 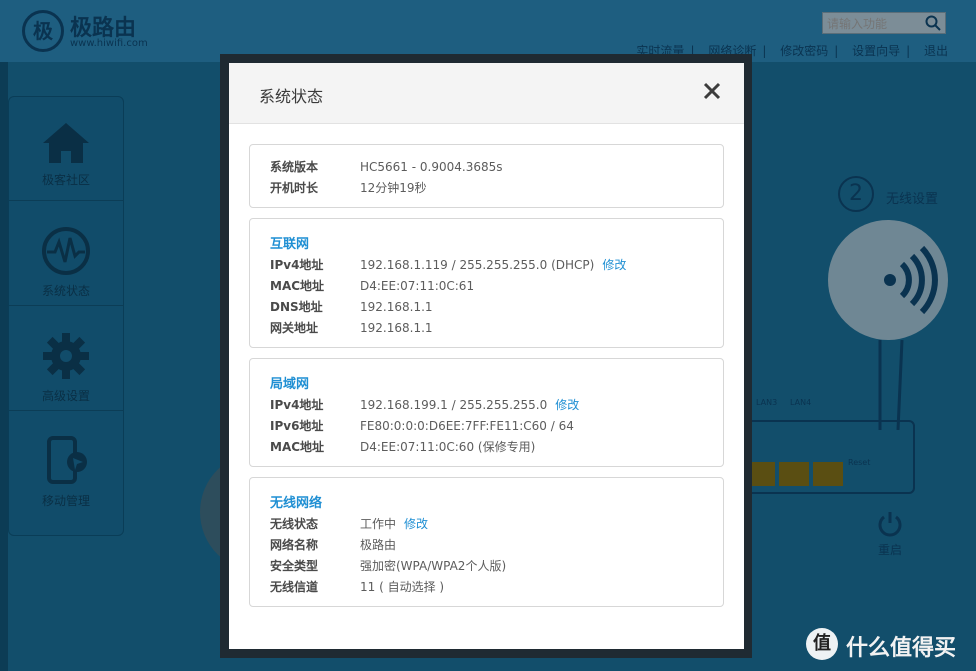 I want to click on sidebar-item-advanced: 高级设置, so click(x=66, y=359).